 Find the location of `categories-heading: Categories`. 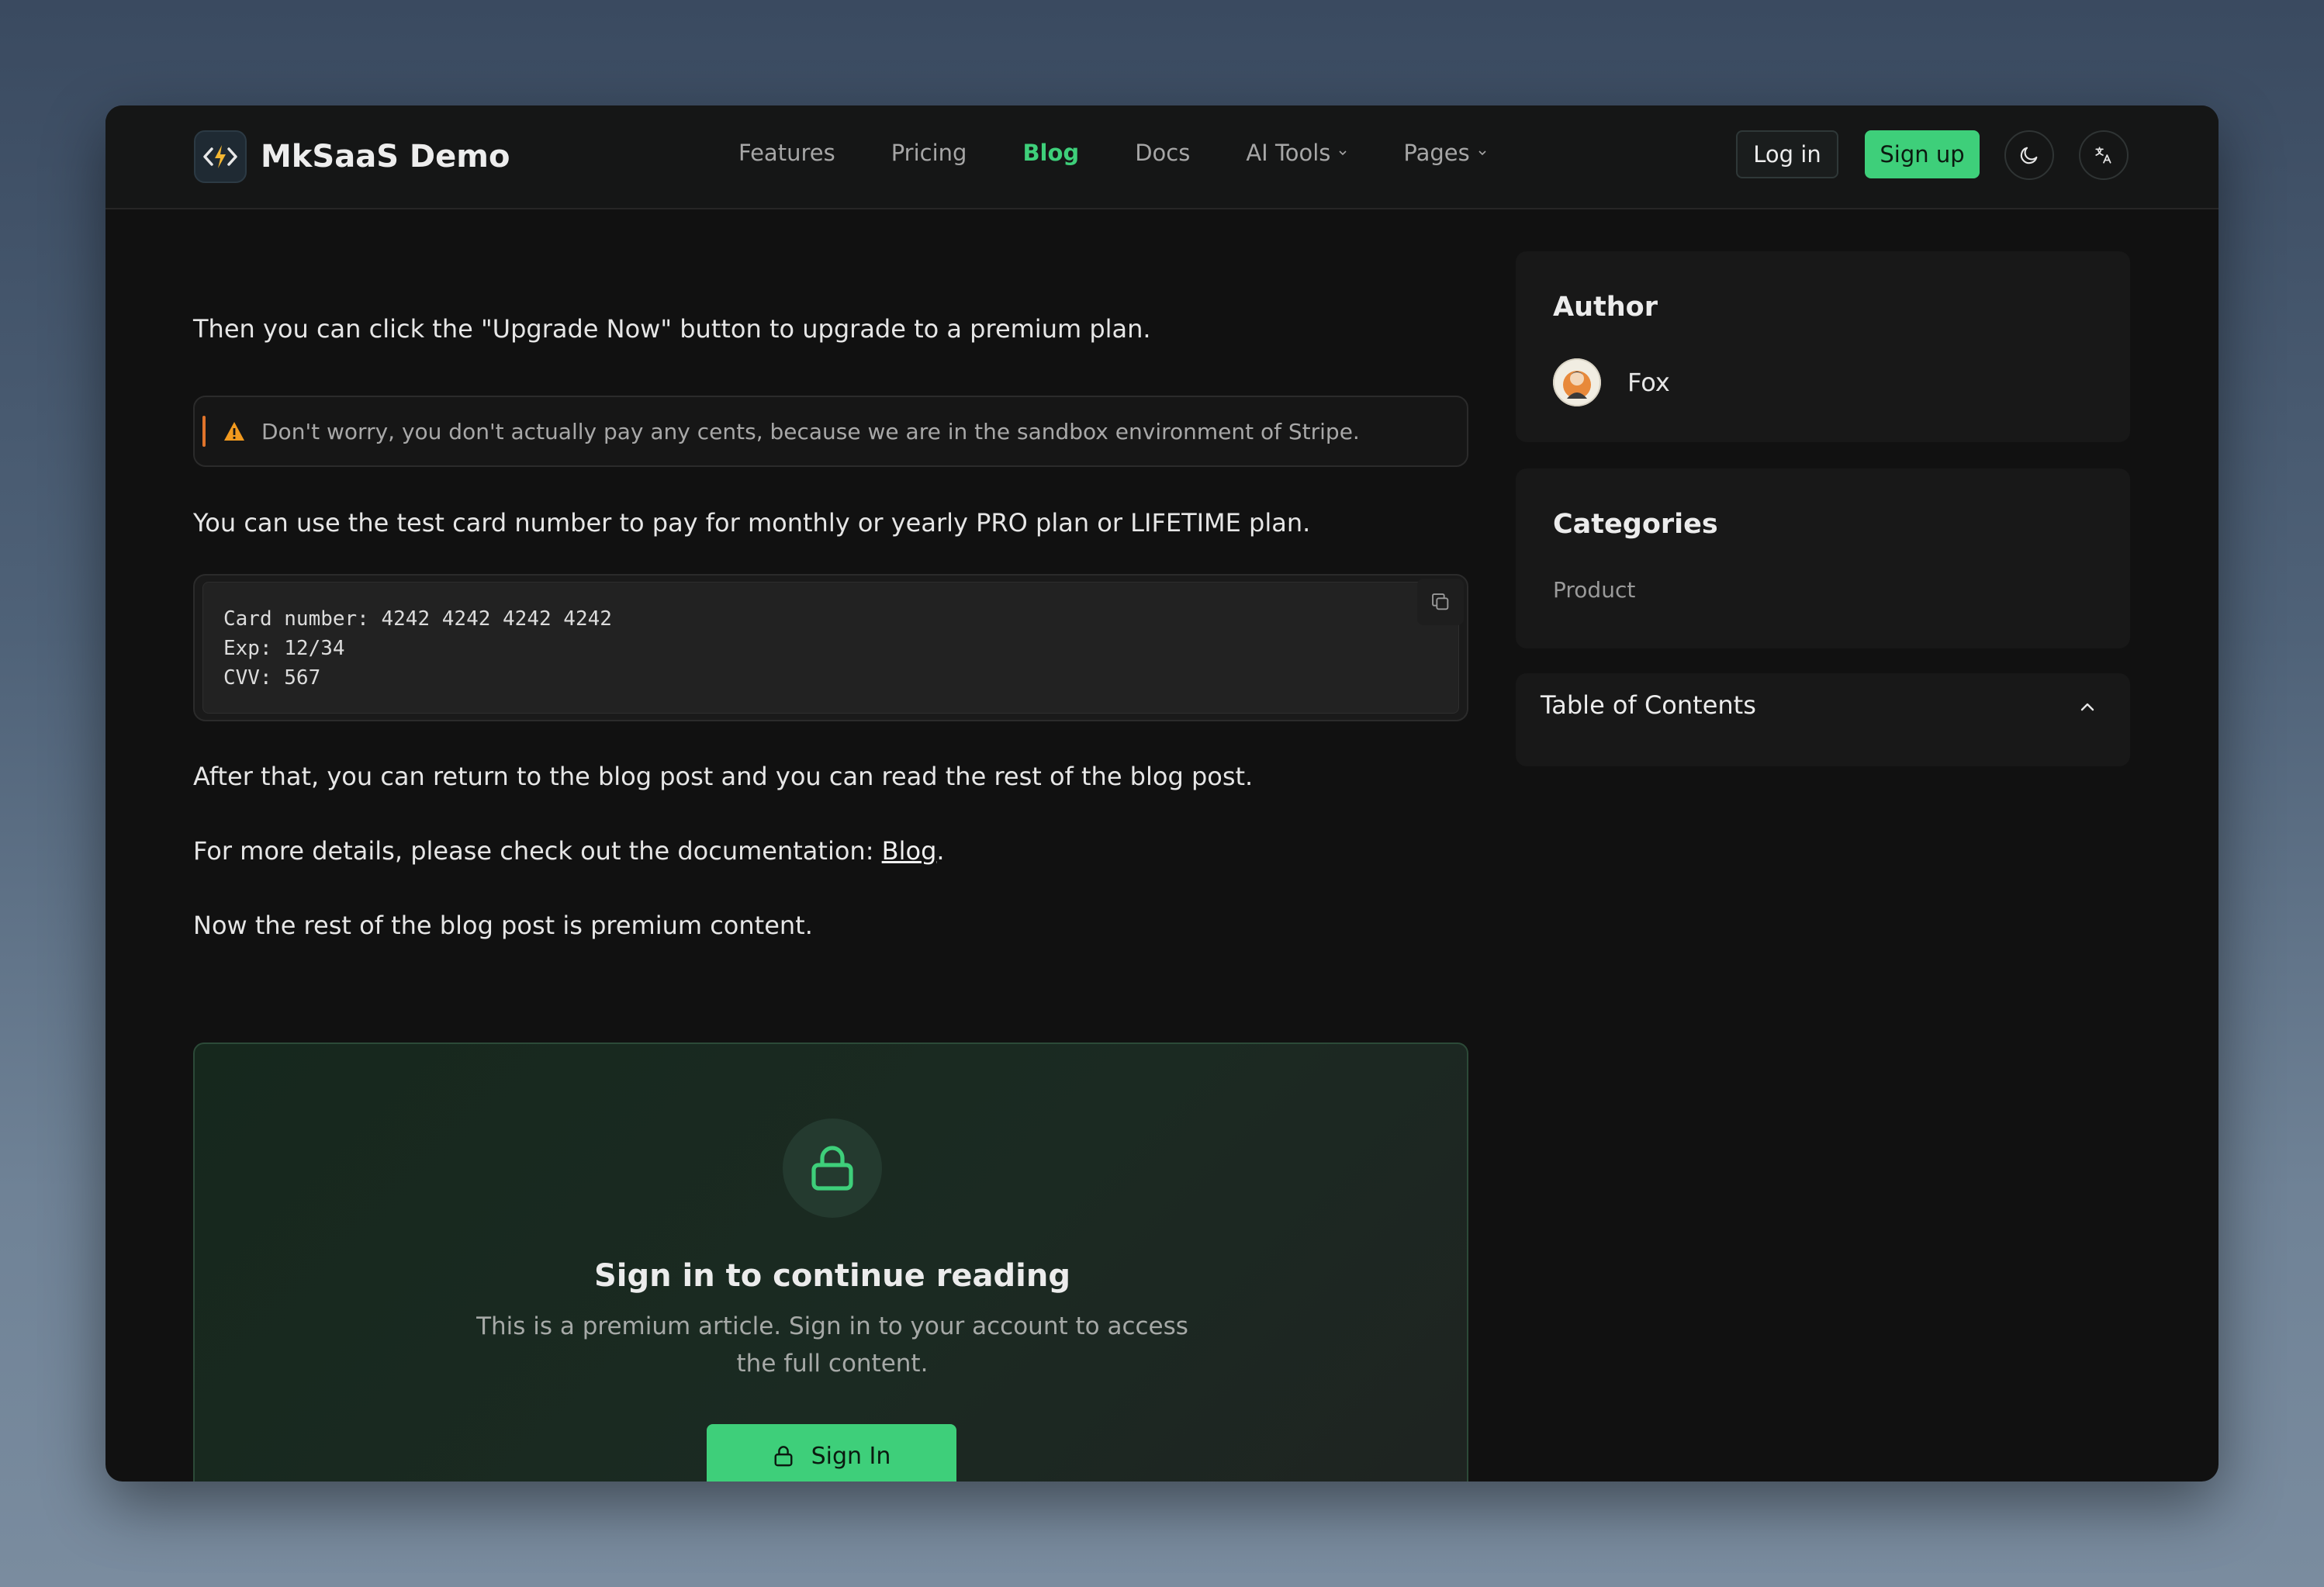

categories-heading: Categories is located at coordinates (1635, 524).